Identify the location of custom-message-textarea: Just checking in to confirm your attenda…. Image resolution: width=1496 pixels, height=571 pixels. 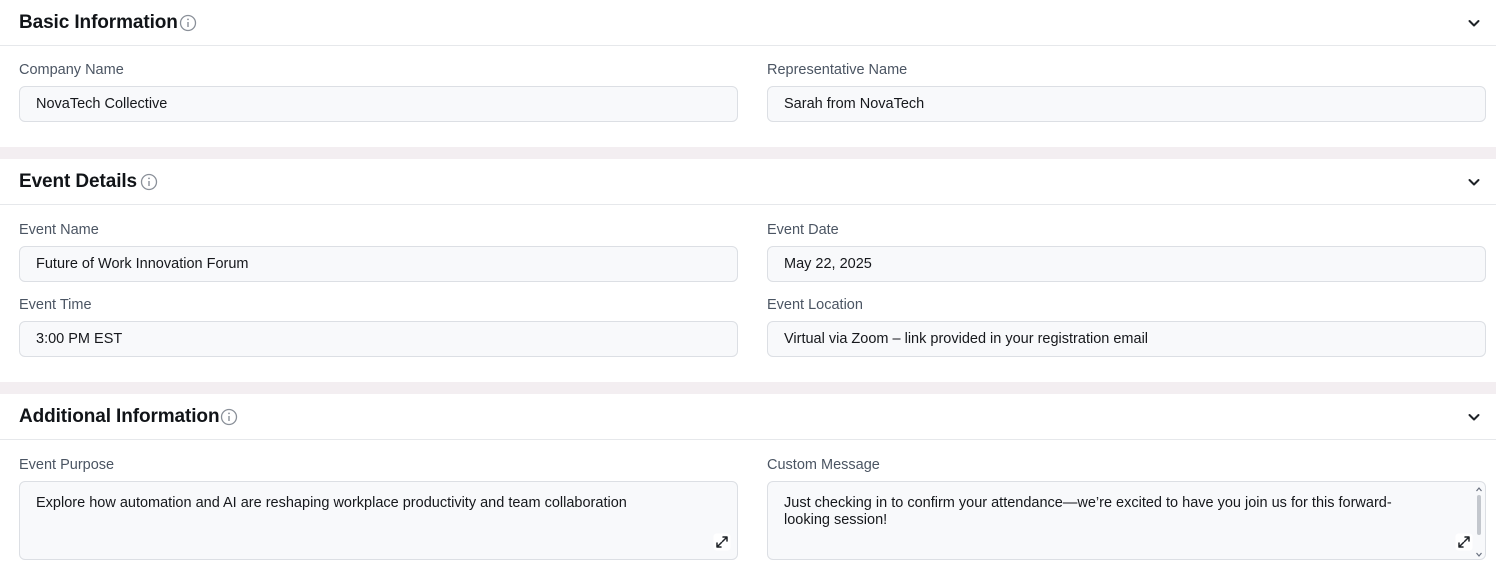
(1126, 520).